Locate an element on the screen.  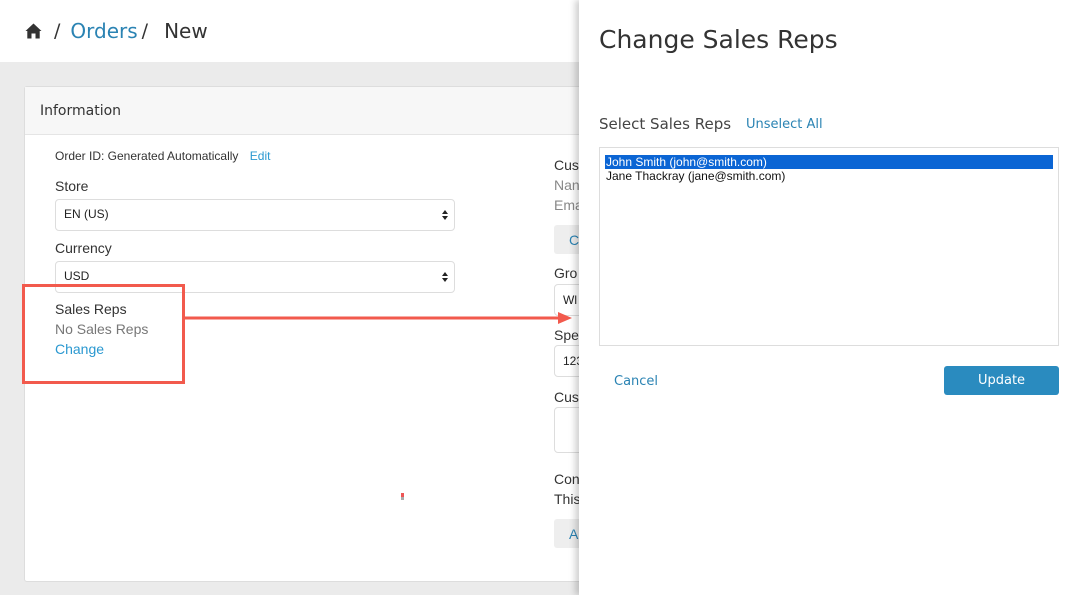
order-id-row: Order ID: Generated Automatically Edit is located at coordinates (162, 156).